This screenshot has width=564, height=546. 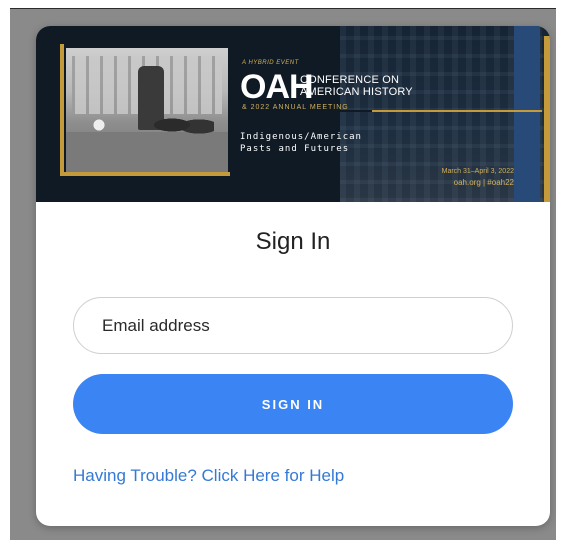 What do you see at coordinates (527, 114) in the screenshot?
I see `banner-blue-strip` at bounding box center [527, 114].